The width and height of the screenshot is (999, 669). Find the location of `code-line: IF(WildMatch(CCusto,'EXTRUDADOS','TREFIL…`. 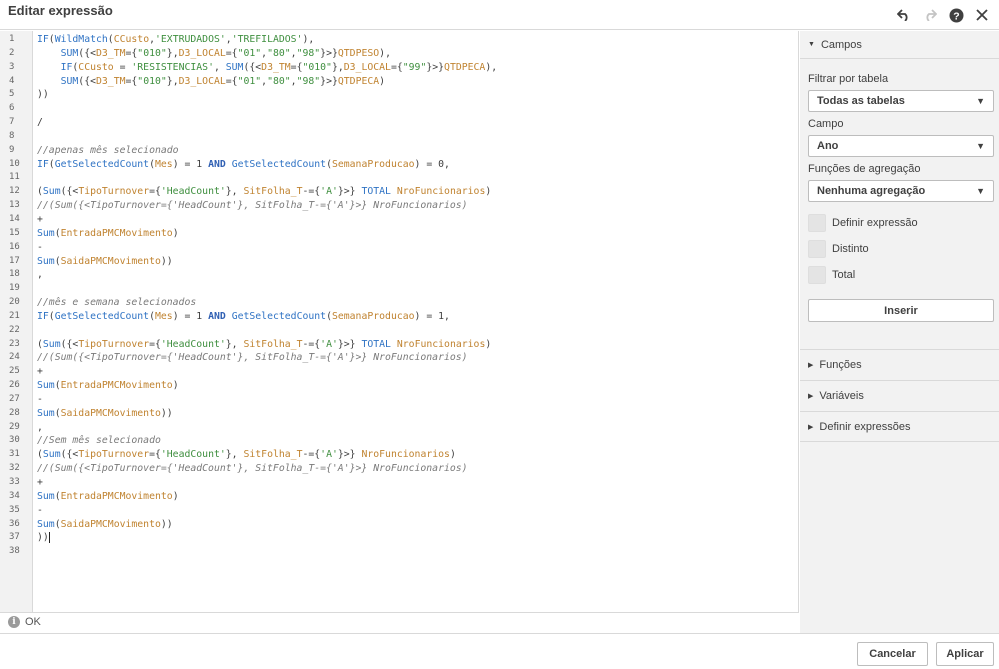

code-line: IF(WildMatch(CCusto,'EXTRUDADOS','TREFIL… is located at coordinates (417, 40).